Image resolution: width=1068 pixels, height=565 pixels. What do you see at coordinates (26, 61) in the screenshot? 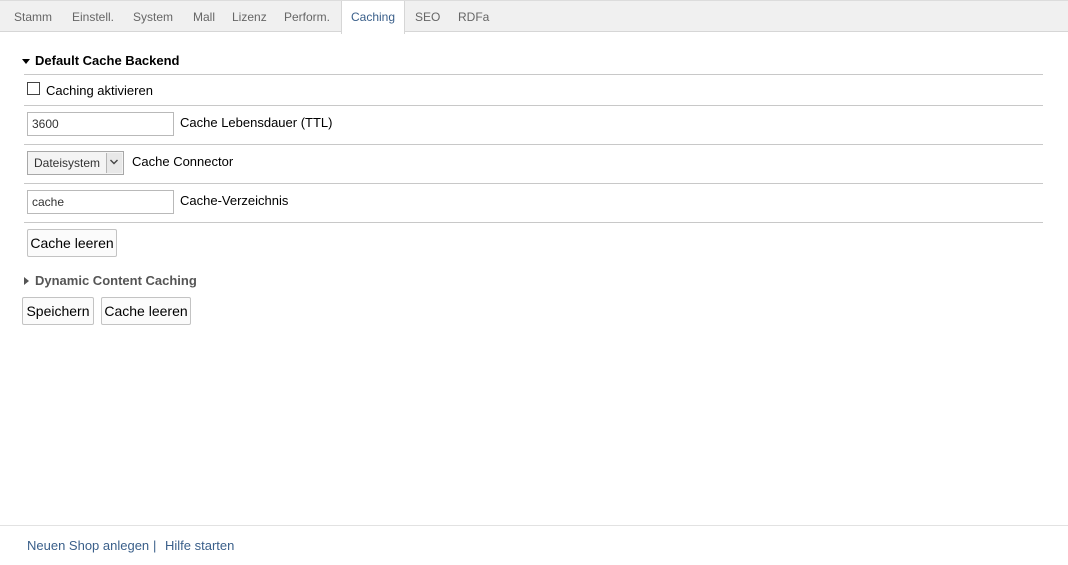
I see `triangle-down-icon` at bounding box center [26, 61].